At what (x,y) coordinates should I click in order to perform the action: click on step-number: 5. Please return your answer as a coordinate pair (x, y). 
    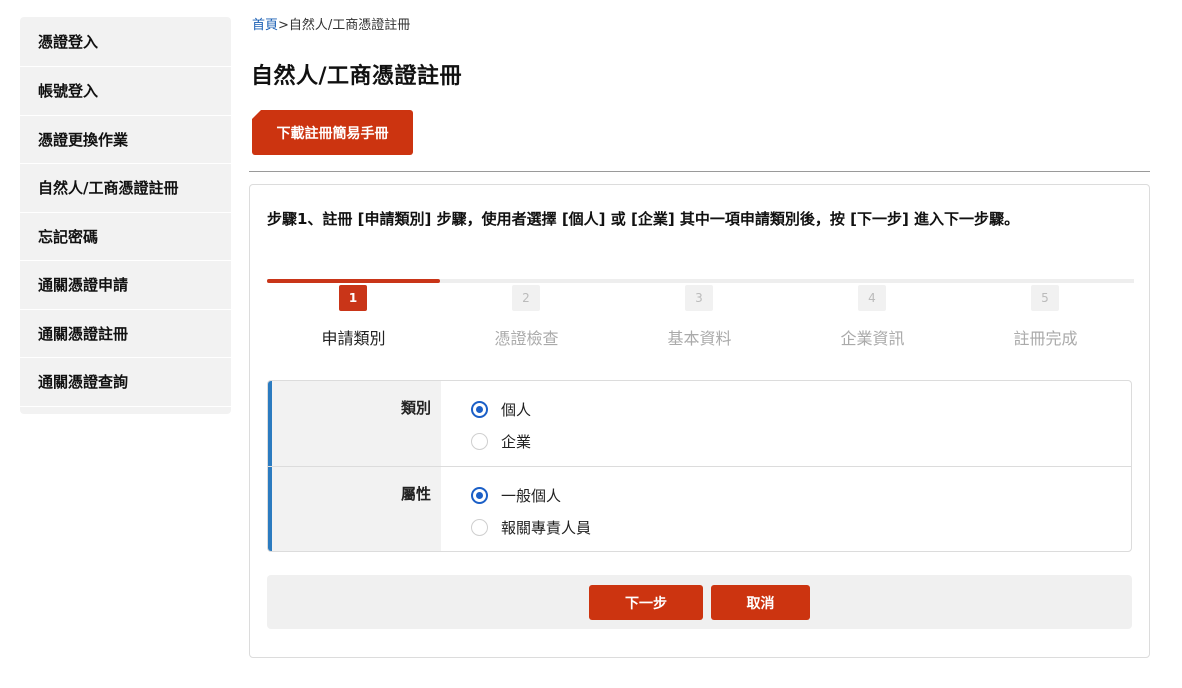
    Looking at the image, I should click on (1045, 298).